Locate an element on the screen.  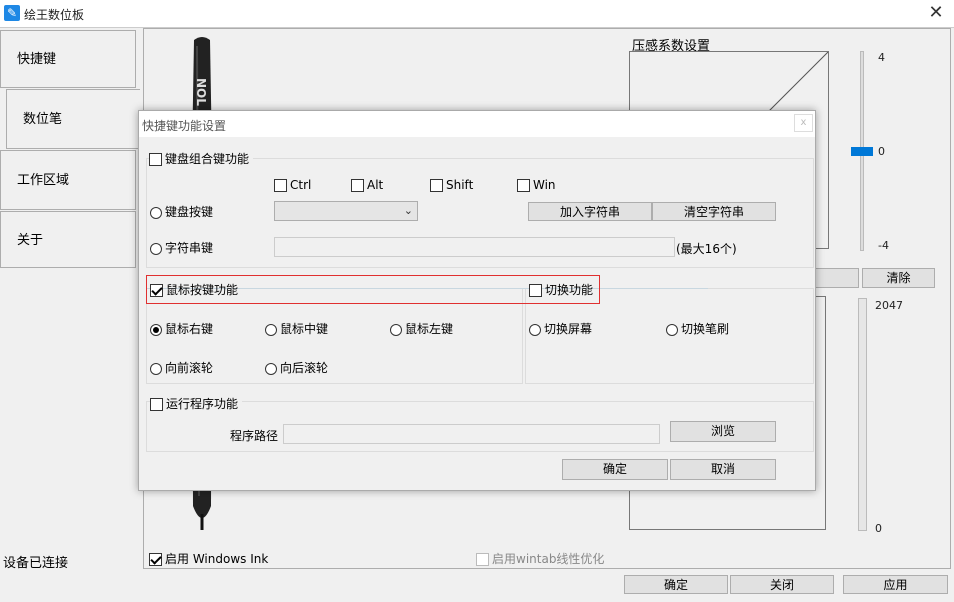
nav-item-about: 关于 is located at coordinates (68, 239).